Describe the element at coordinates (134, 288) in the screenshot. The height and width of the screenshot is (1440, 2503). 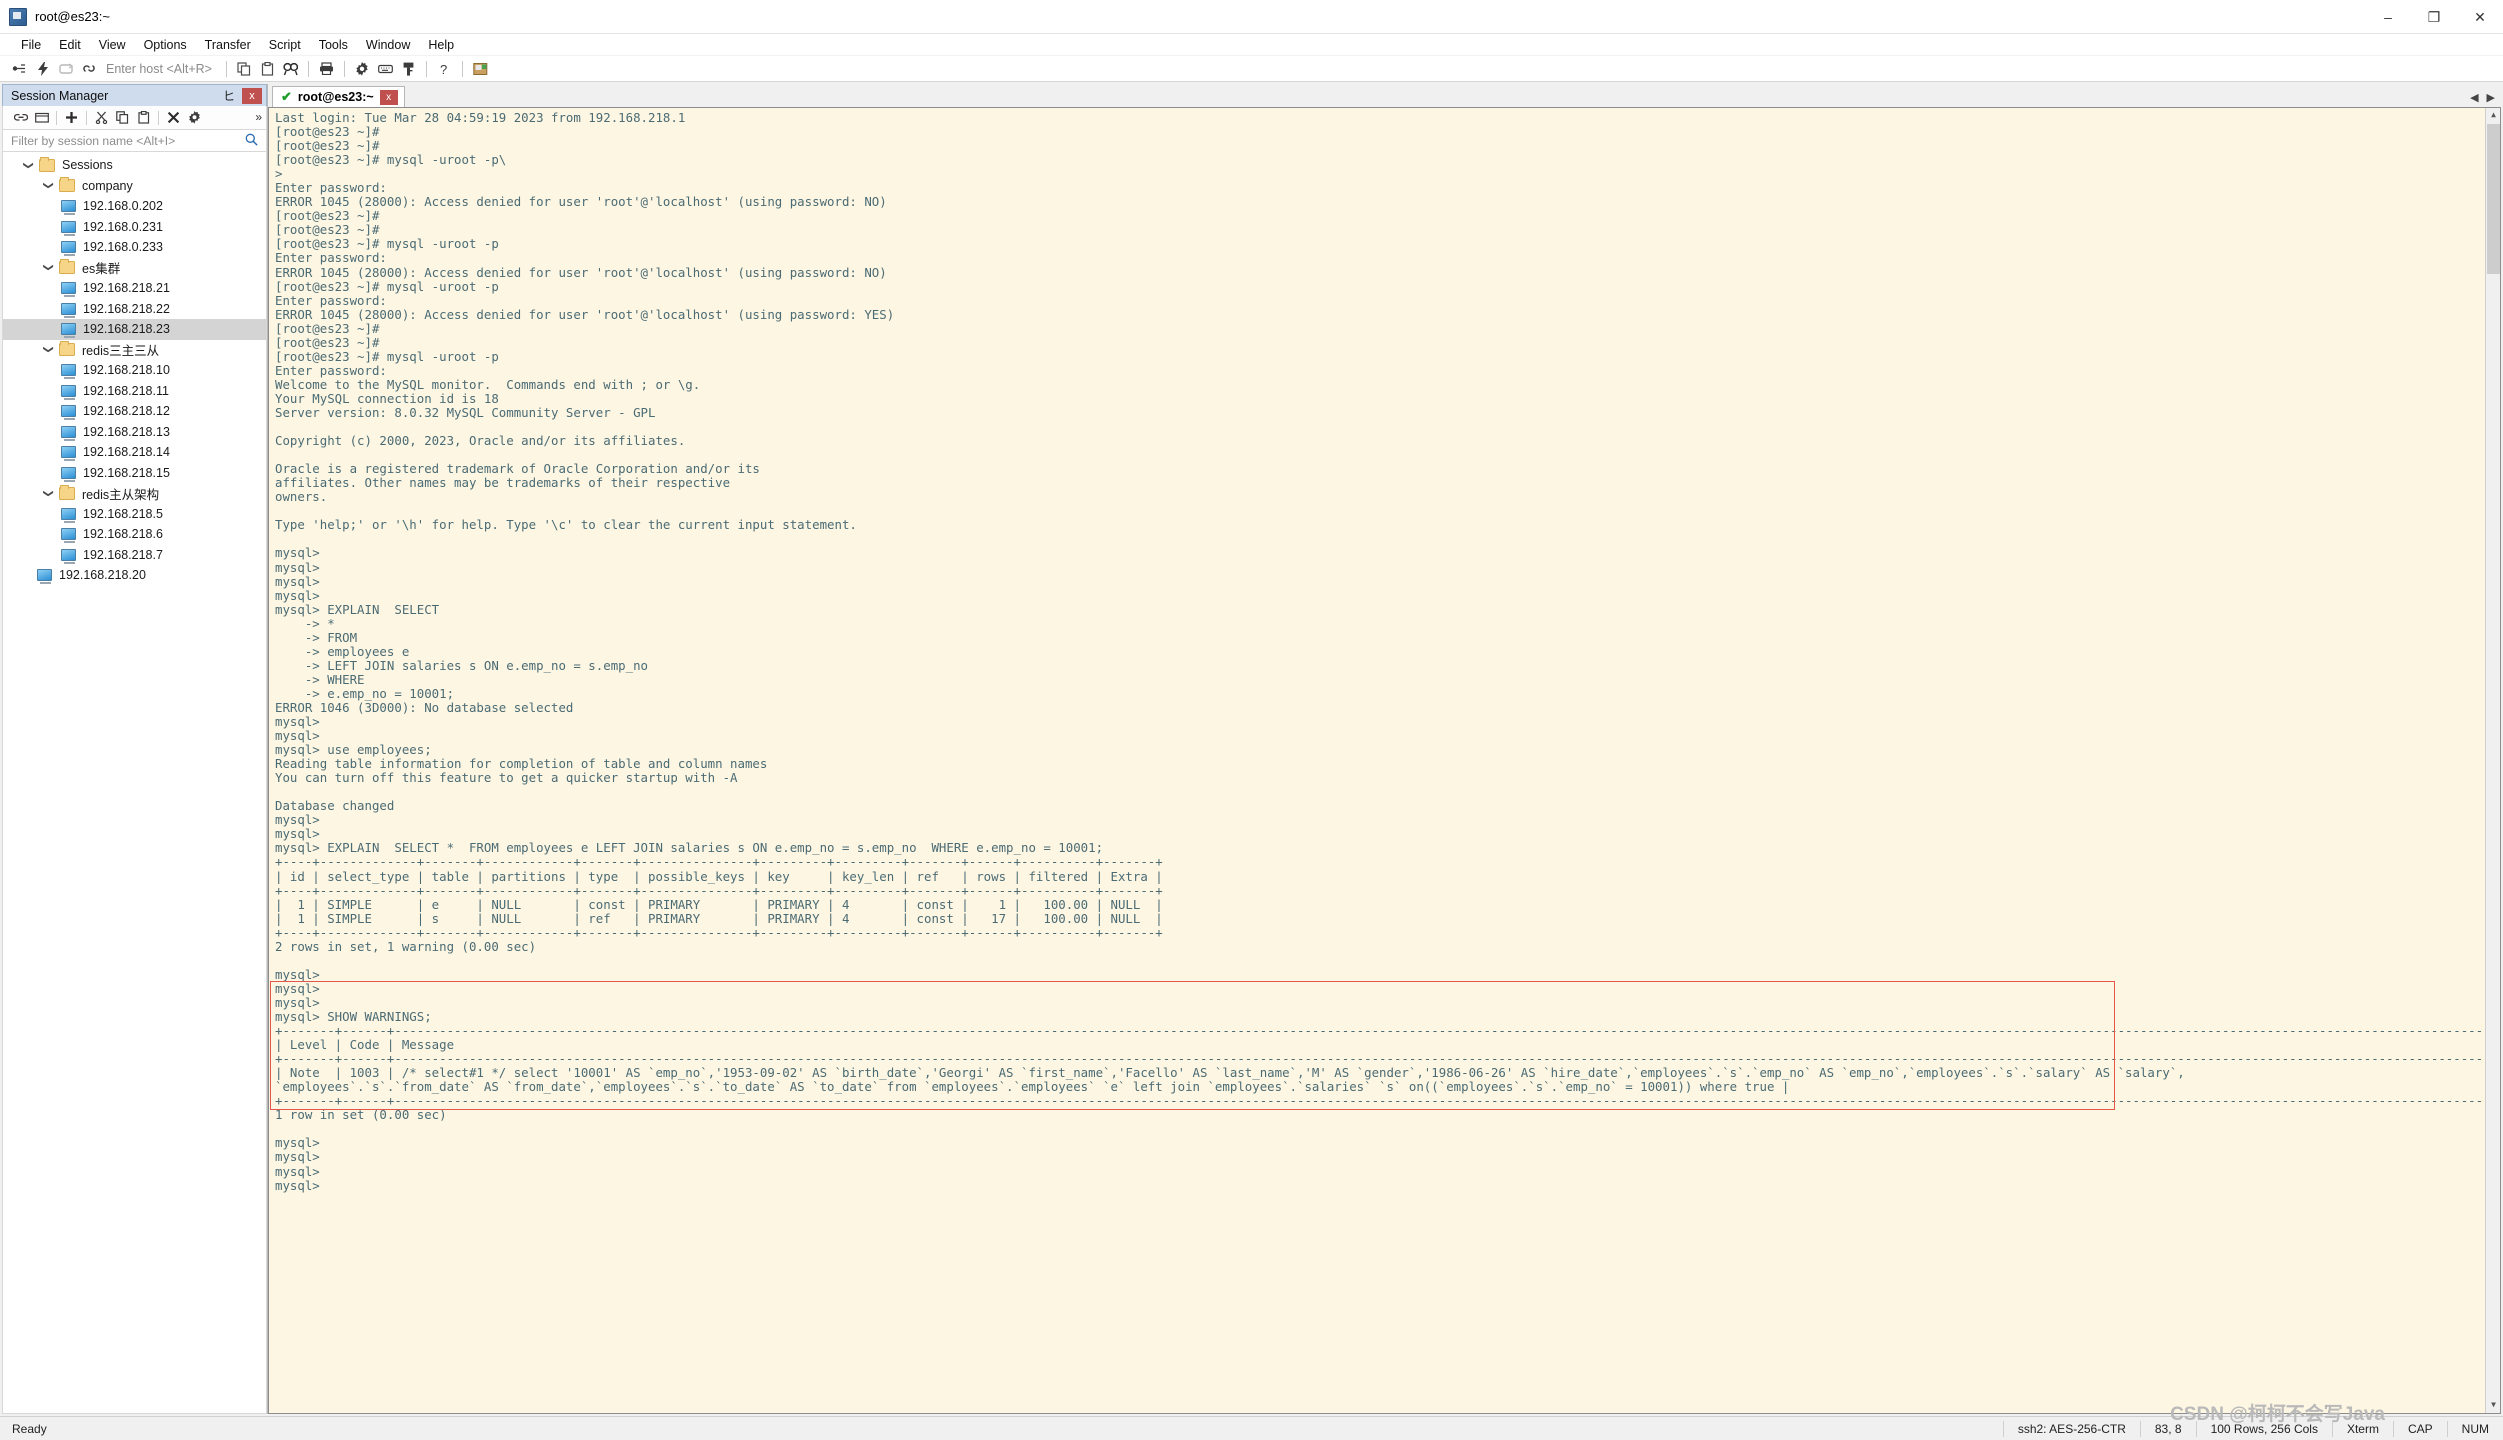
I see `tree-session: 192.168.218.21` at that location.